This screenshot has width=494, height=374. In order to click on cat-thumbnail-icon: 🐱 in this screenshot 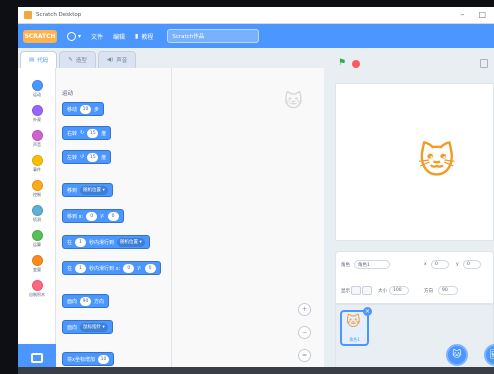, I will do `click(353, 322)`.